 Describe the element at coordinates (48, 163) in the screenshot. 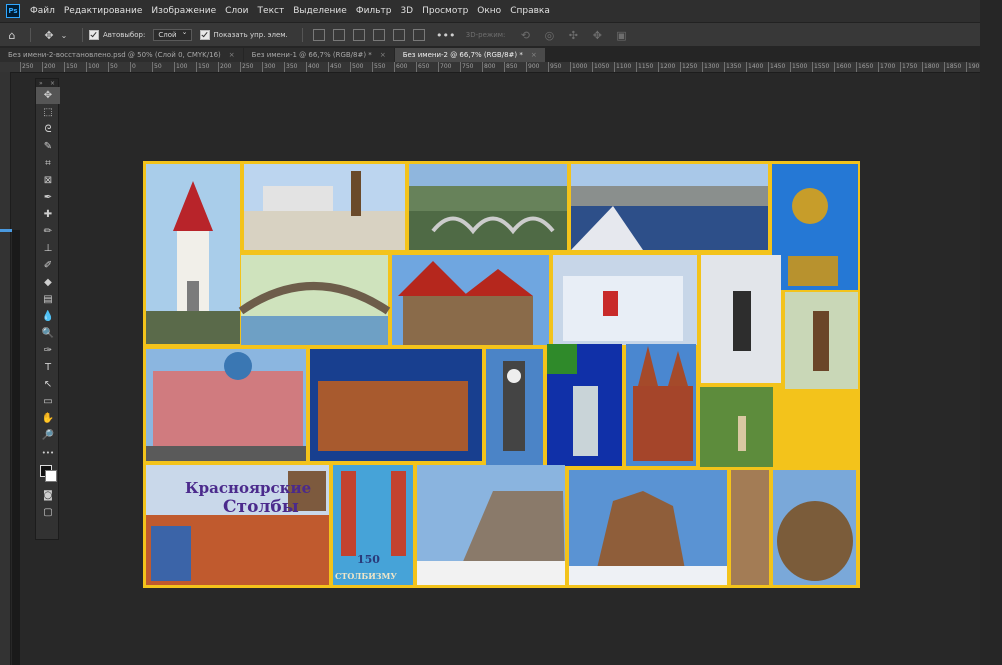

I see `crop-tool-icon: ⌗` at that location.